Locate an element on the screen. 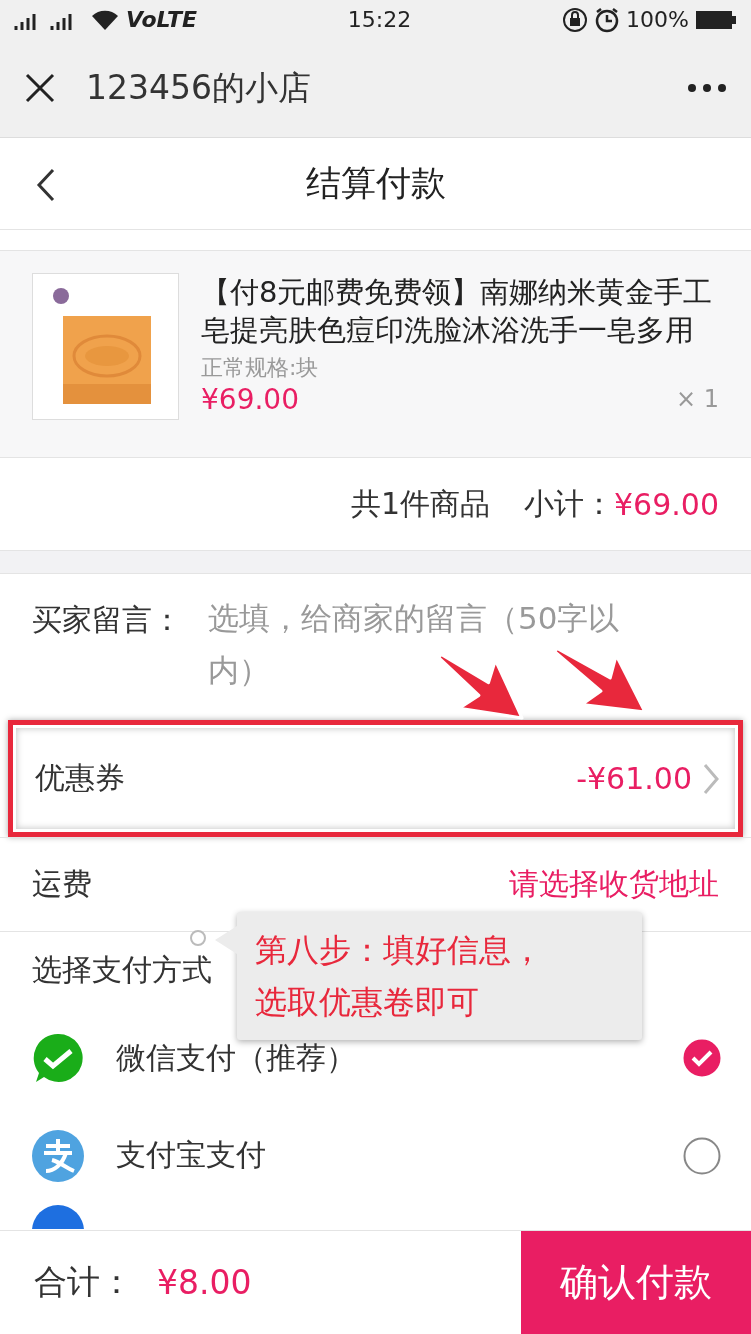 The width and height of the screenshot is (751, 1334). payment-heading: 选择支付方式 is located at coordinates (122, 970).